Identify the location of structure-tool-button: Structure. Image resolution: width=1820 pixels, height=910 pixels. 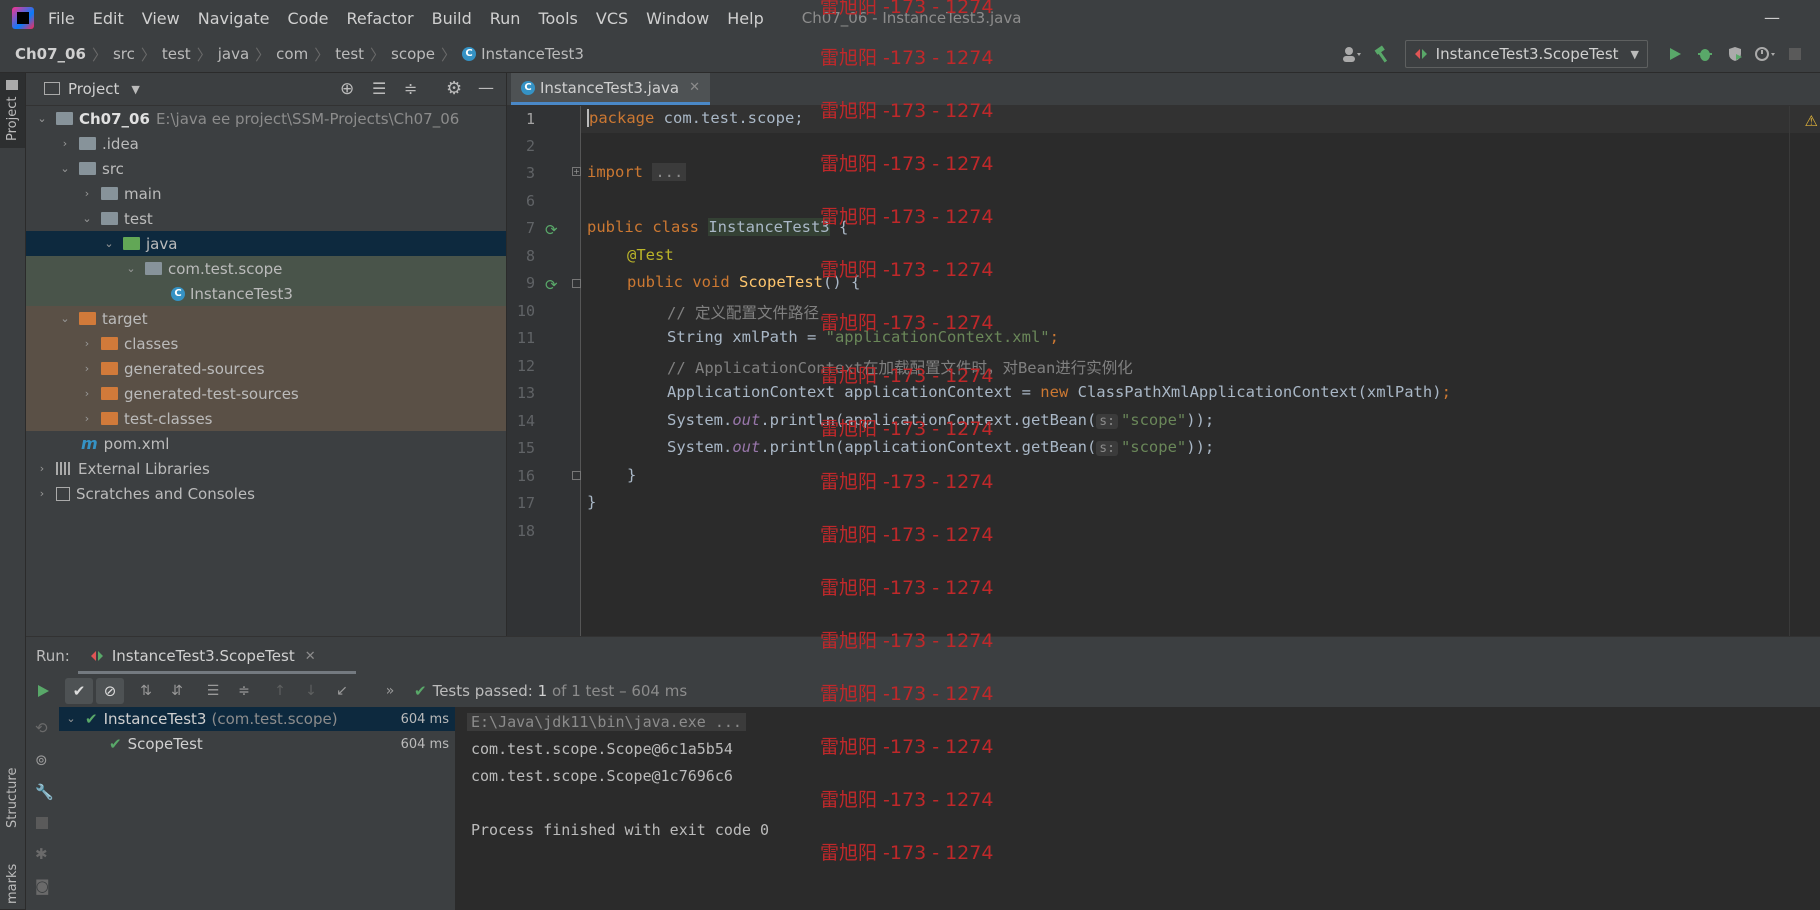
(12, 798).